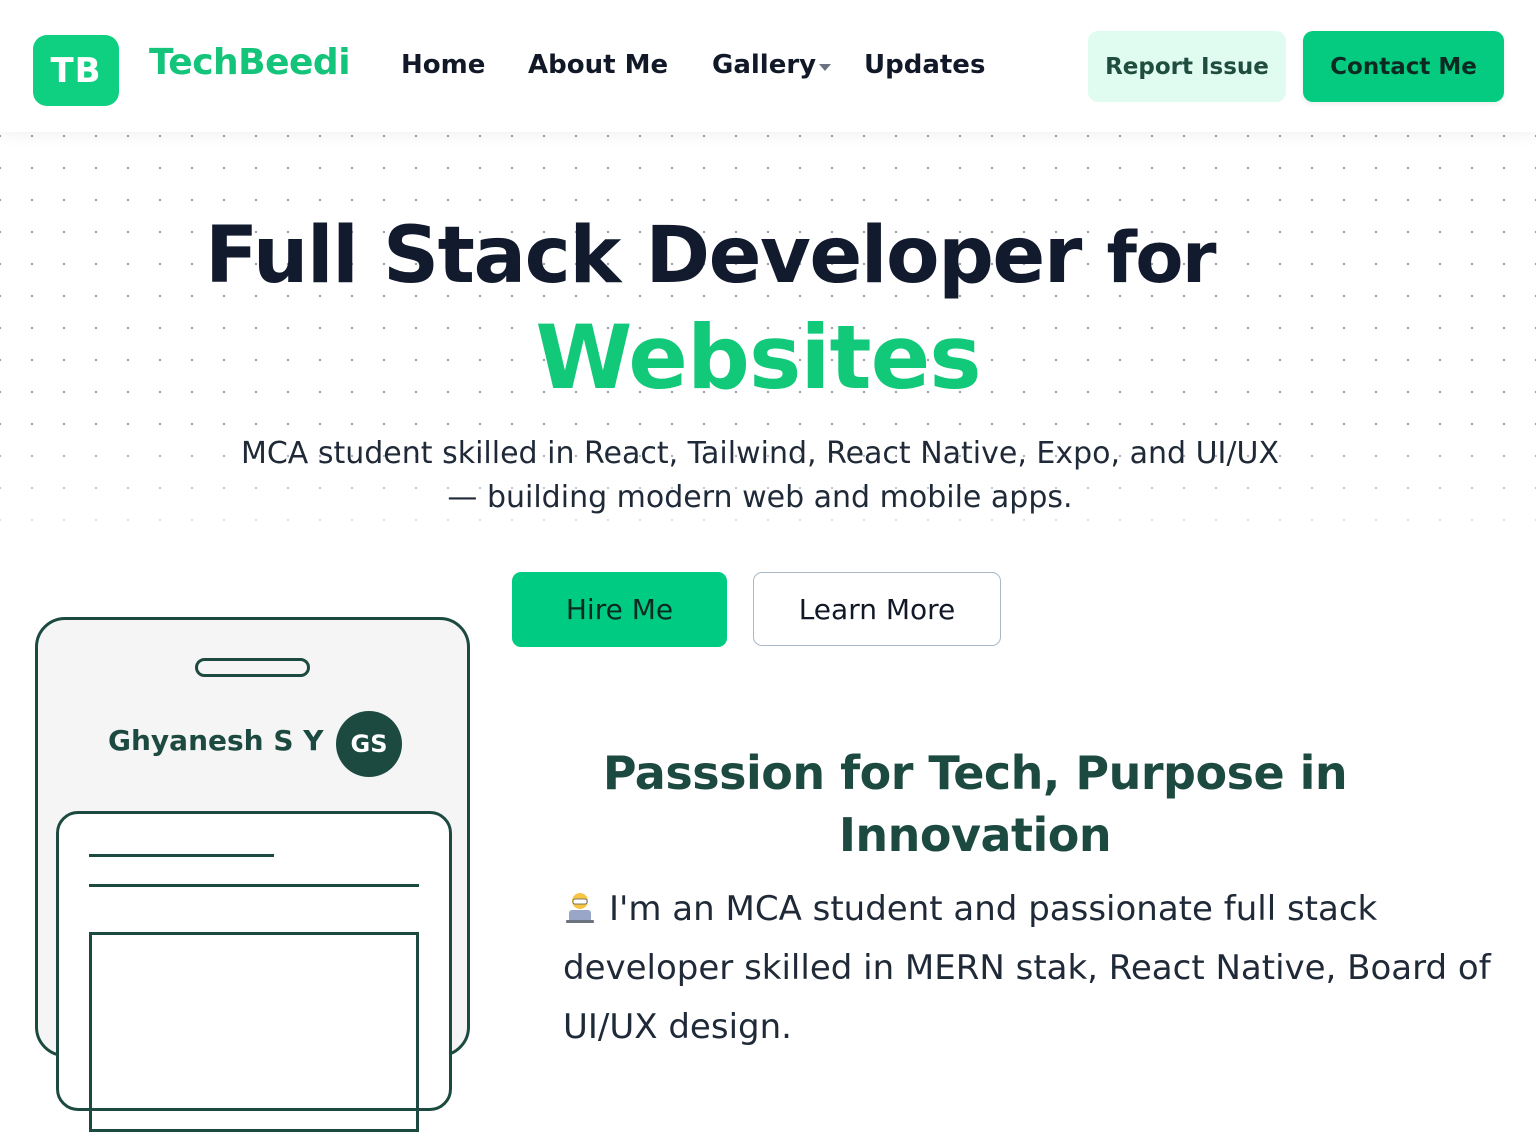 The height and width of the screenshot is (1132, 1536). I want to click on nav-updates: Updates, so click(924, 65).